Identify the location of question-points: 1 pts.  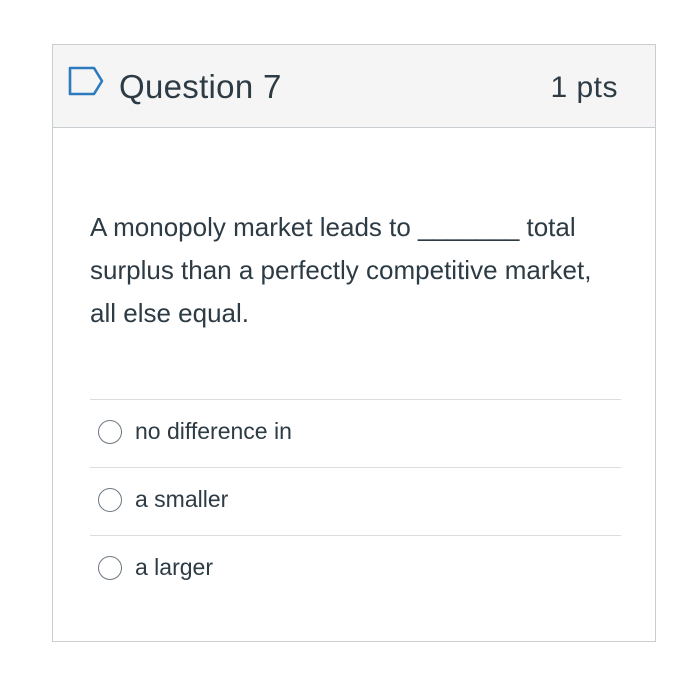
(584, 87).